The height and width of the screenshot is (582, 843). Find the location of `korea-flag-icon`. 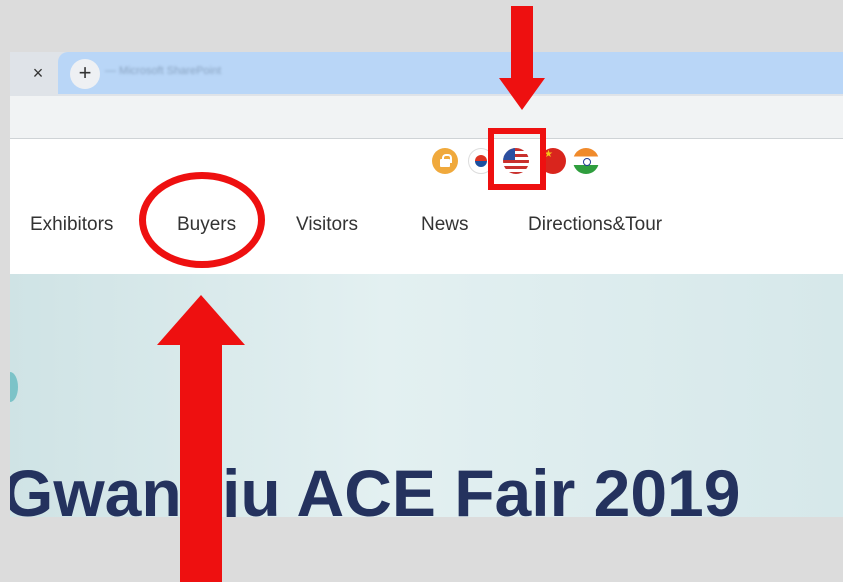

korea-flag-icon is located at coordinates (481, 161).